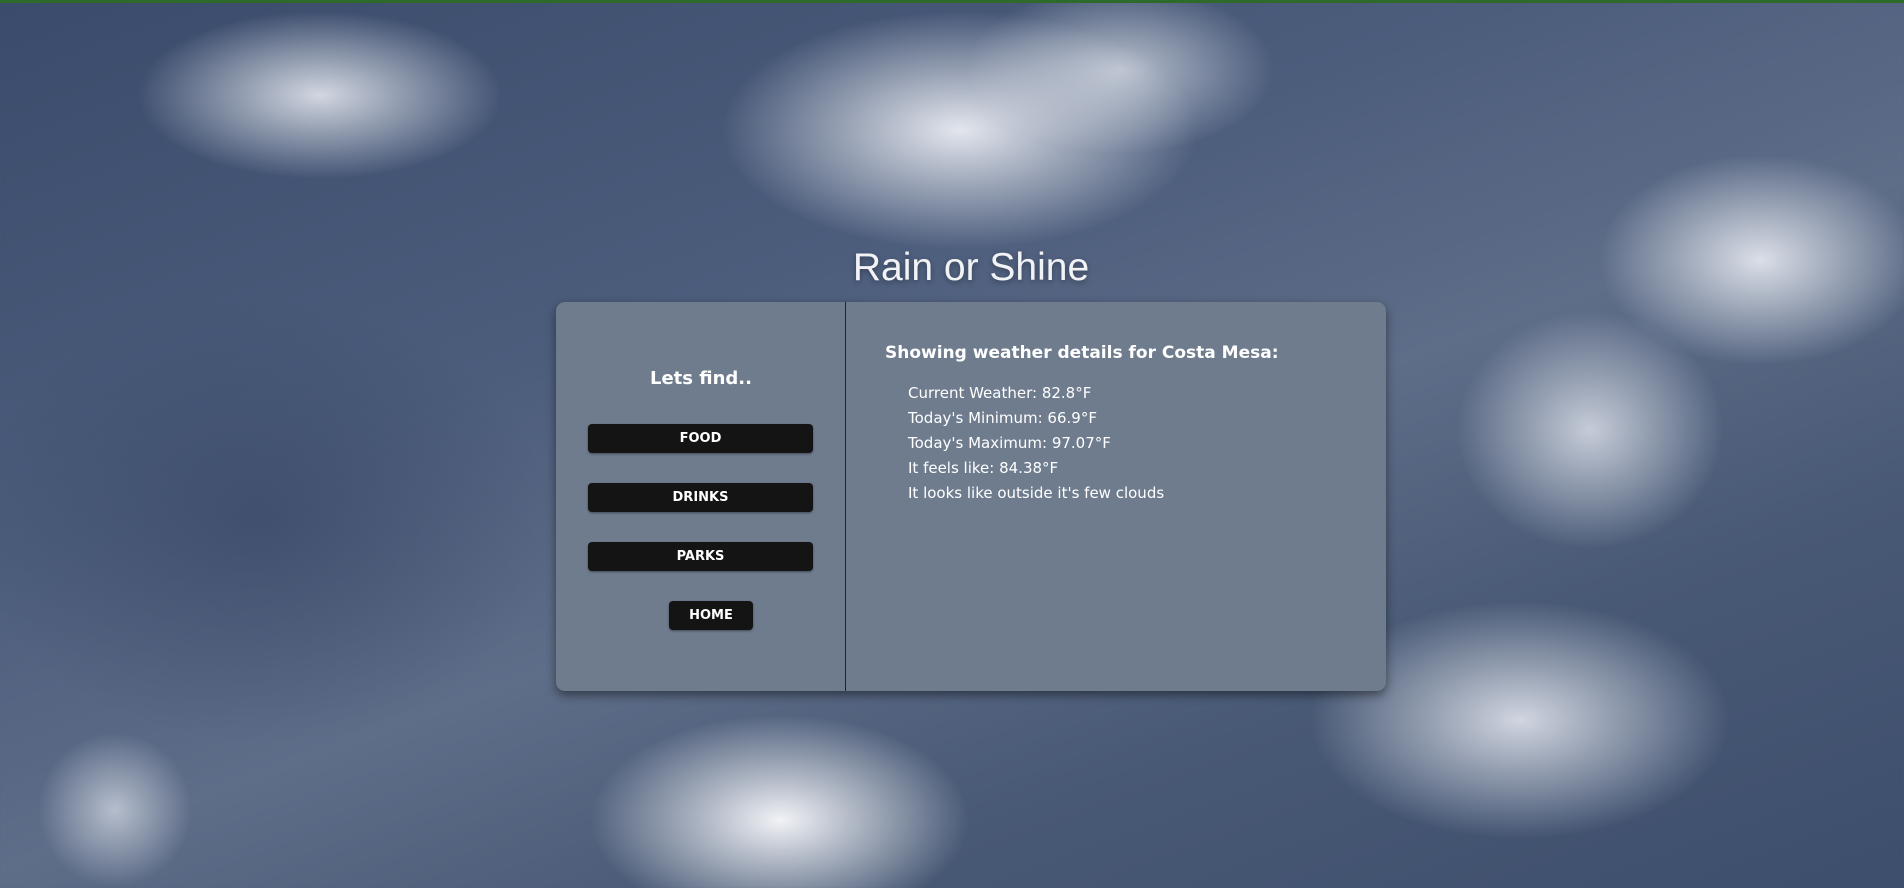 This screenshot has width=1904, height=888. I want to click on home-button: HOME, so click(711, 615).